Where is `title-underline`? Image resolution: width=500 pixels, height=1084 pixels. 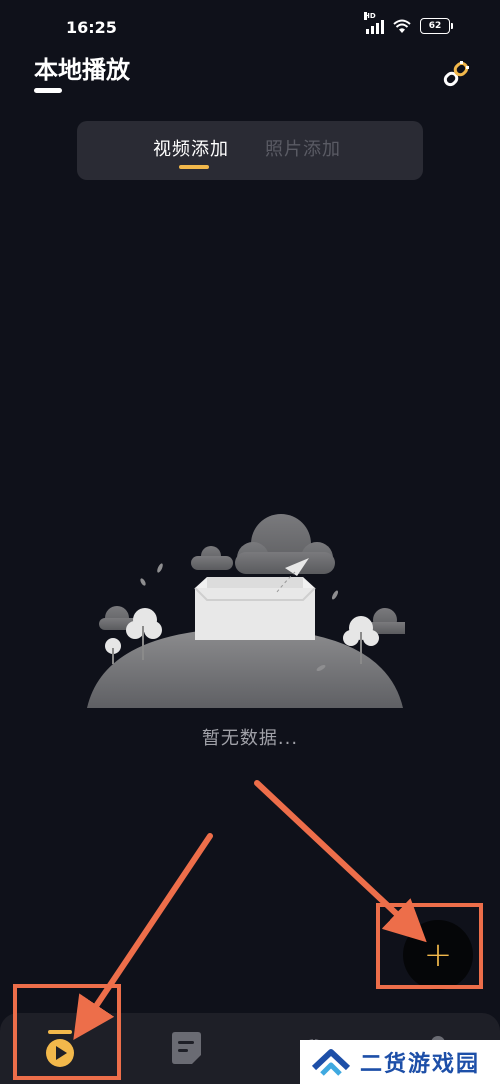
title-underline is located at coordinates (48, 90).